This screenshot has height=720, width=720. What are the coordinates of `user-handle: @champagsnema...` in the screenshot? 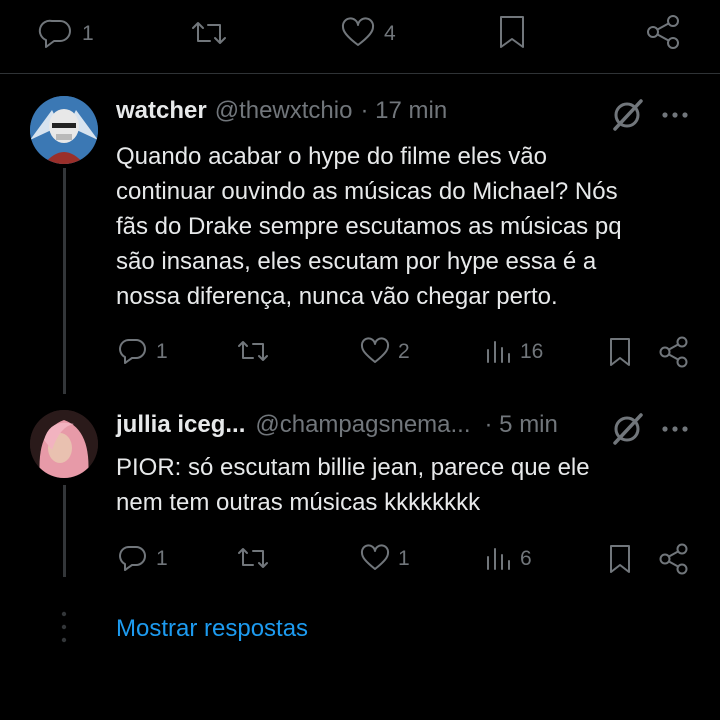 It's located at (362, 425).